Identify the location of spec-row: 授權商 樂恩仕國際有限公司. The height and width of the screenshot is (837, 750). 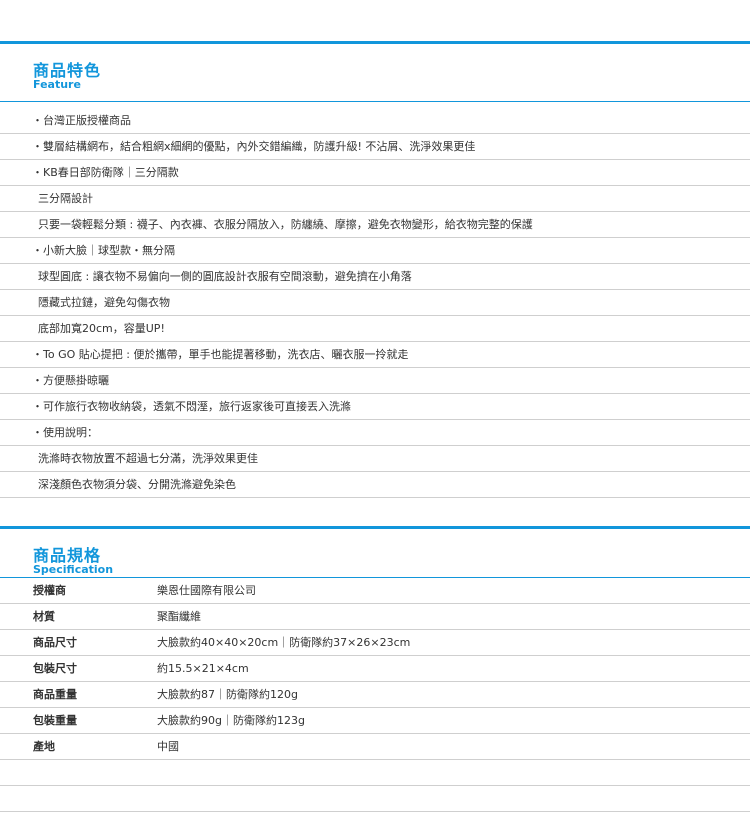
(375, 591).